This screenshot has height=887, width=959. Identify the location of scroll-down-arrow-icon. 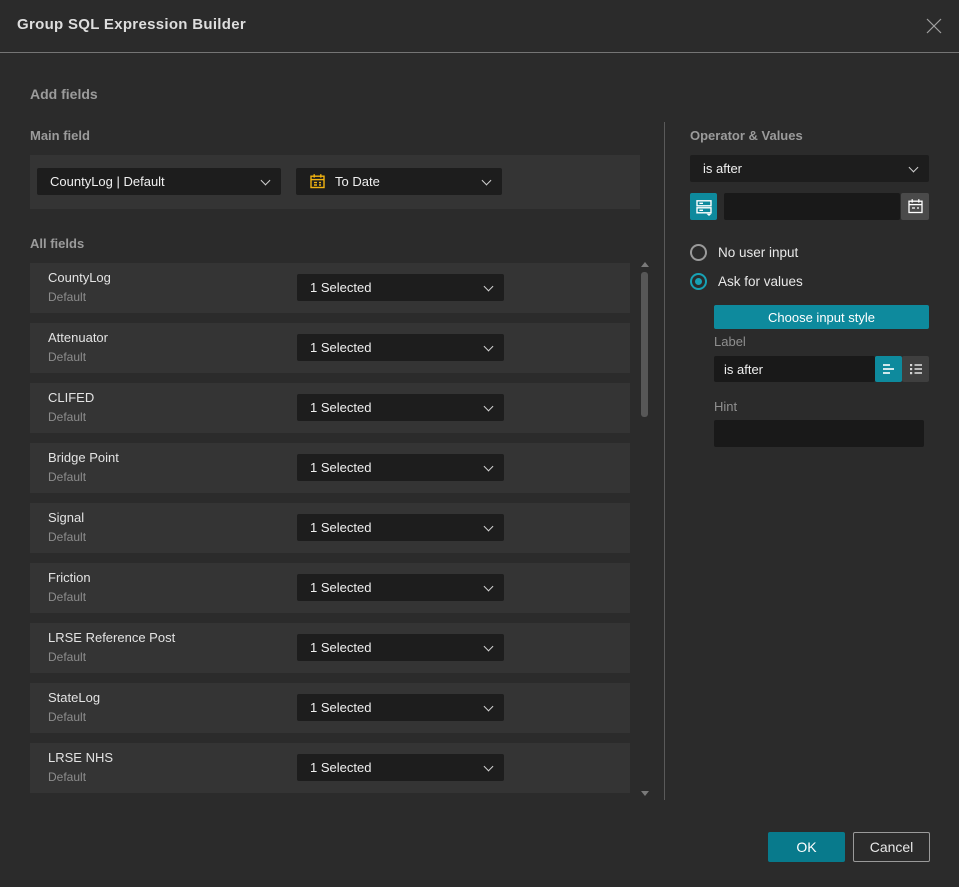
(645, 793).